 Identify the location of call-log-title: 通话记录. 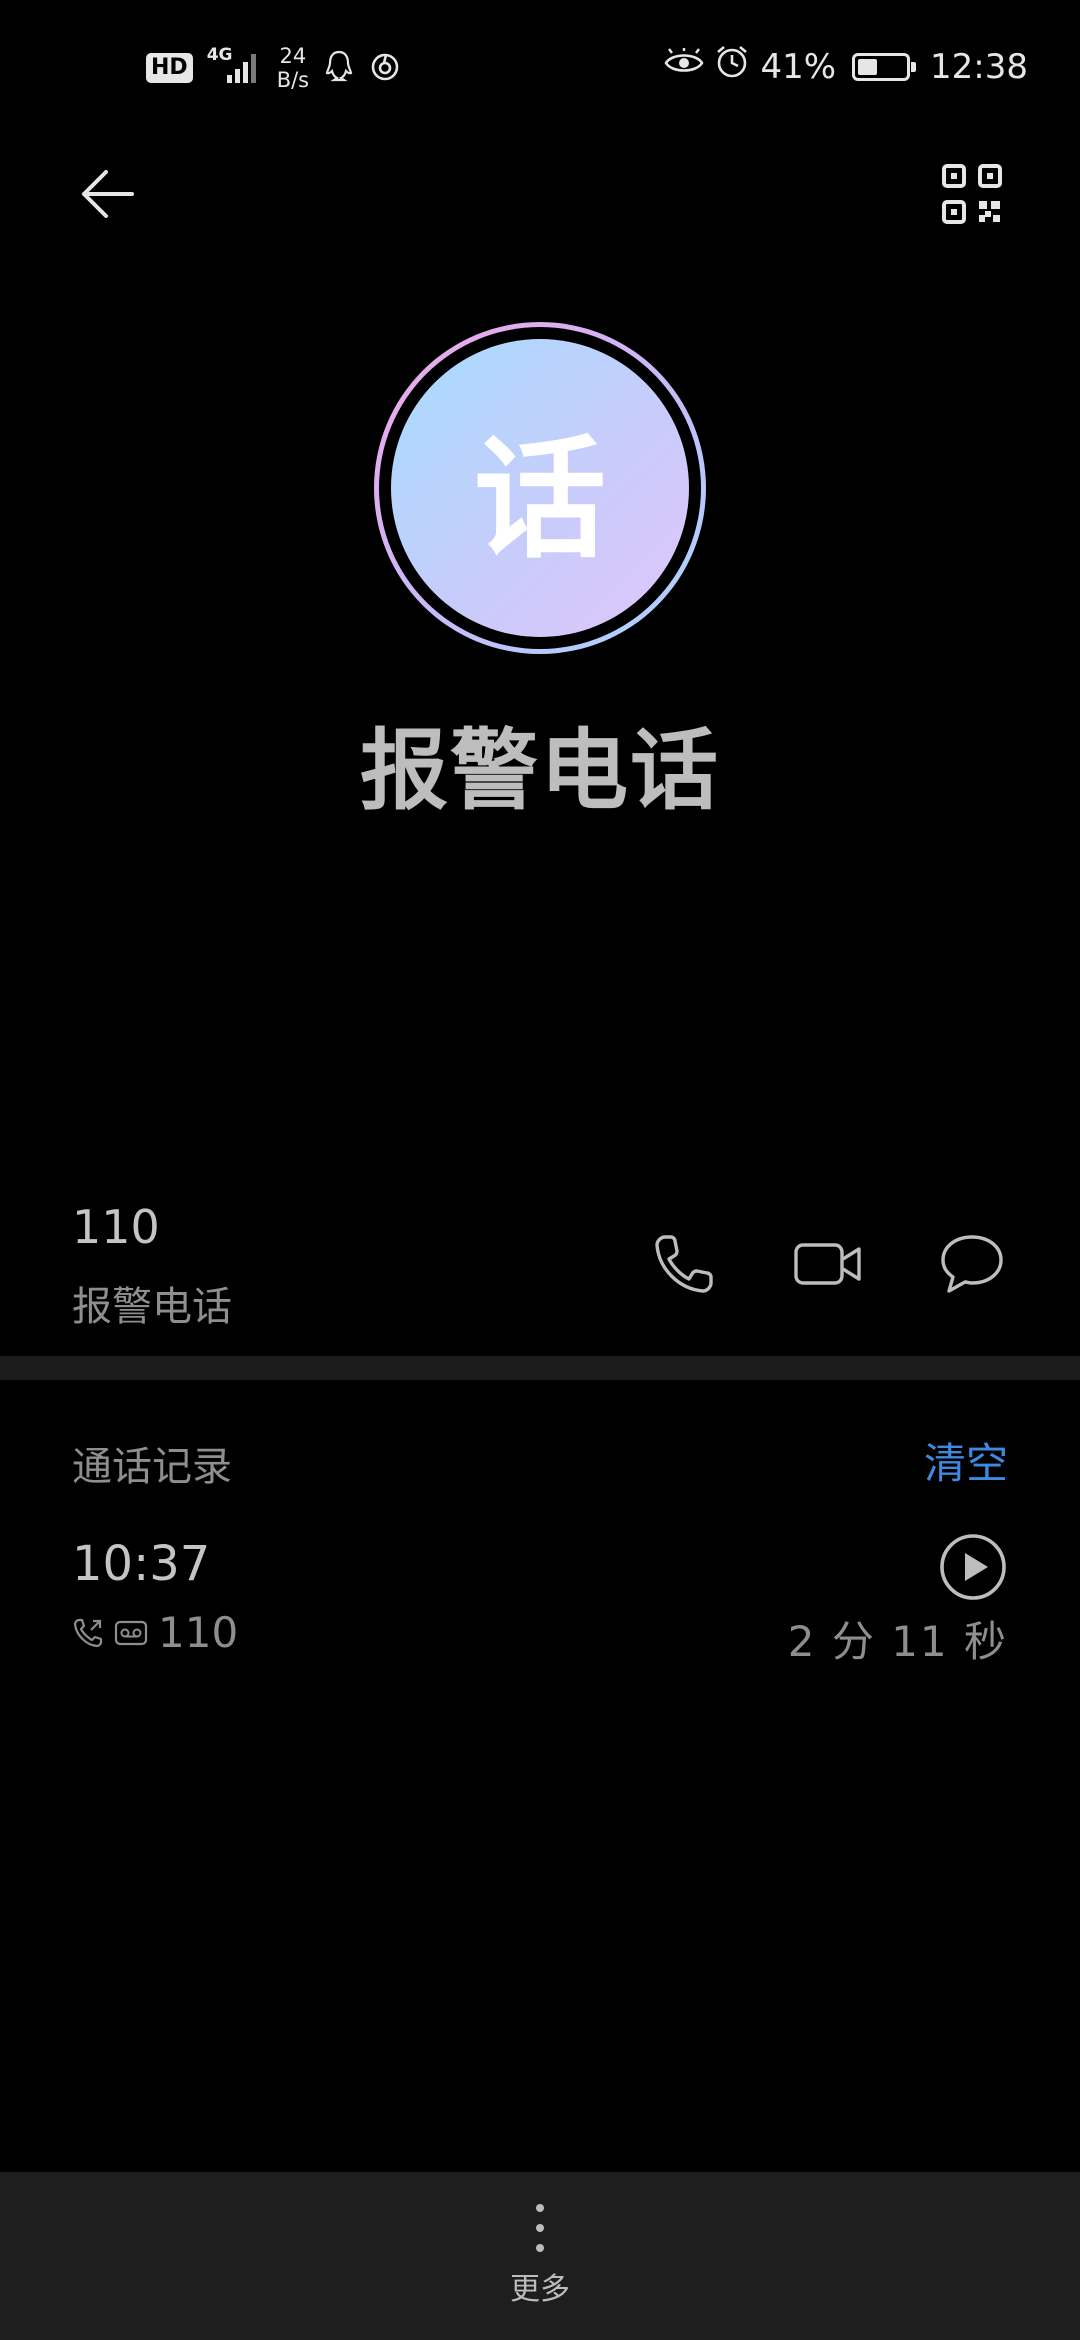
(152, 1467).